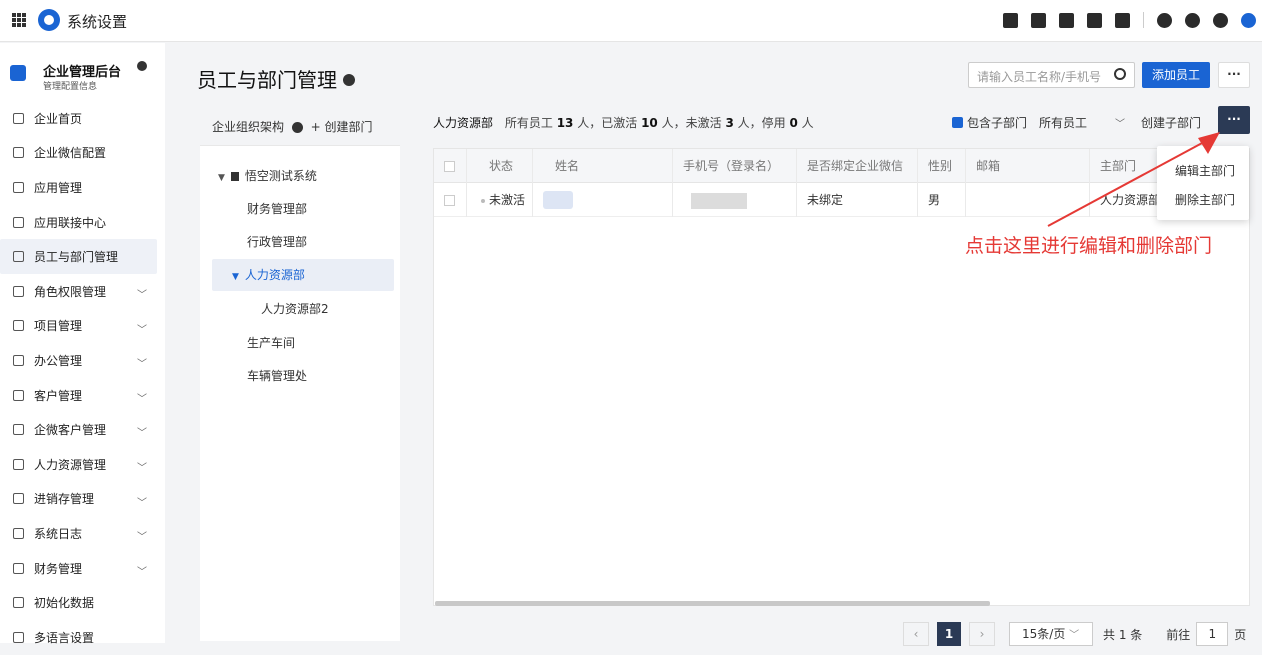 The width and height of the screenshot is (1262, 655). What do you see at coordinates (18, 499) in the screenshot?
I see `box-icon` at bounding box center [18, 499].